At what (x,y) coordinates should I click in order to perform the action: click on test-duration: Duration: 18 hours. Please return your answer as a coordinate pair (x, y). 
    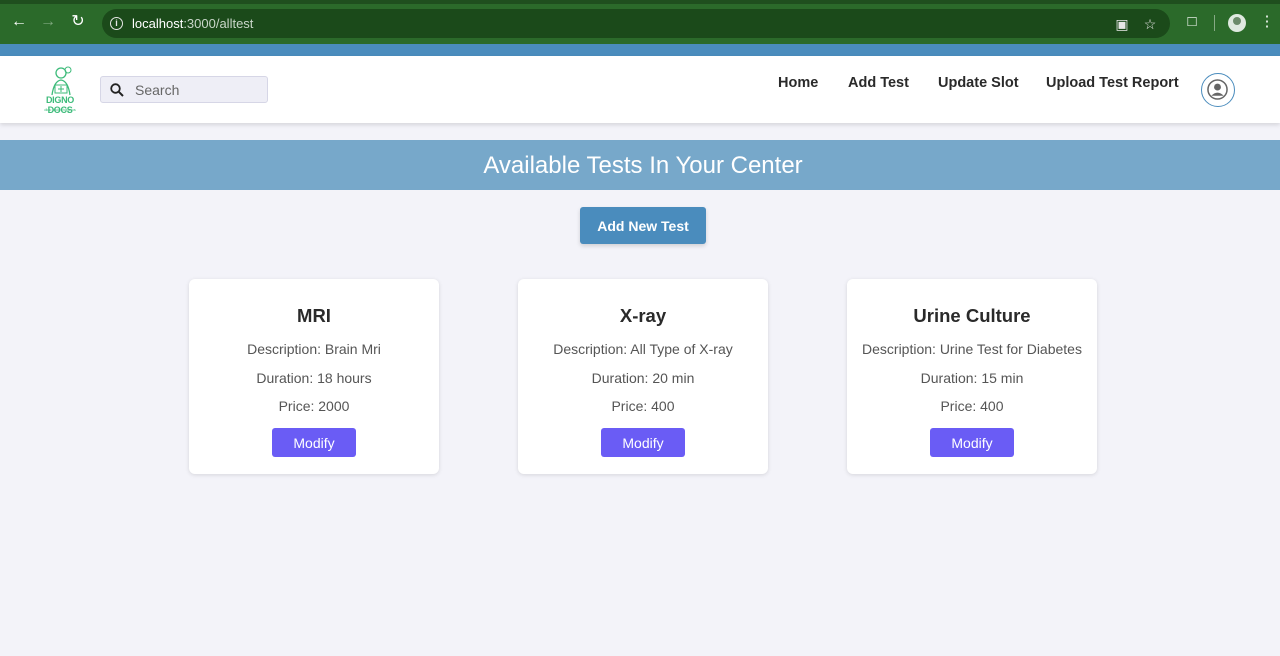
    Looking at the image, I should click on (314, 378).